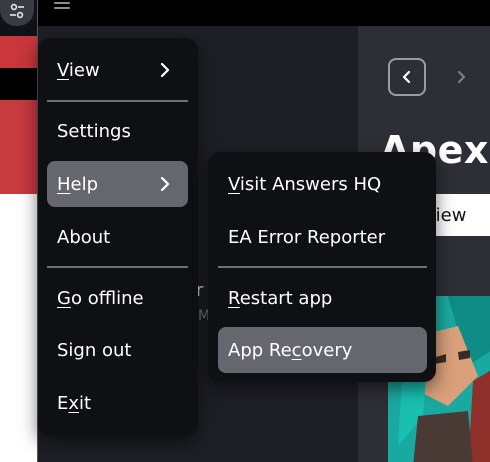 The width and height of the screenshot is (490, 462). Describe the element at coordinates (117, 184) in the screenshot. I see `menu-item-help: Help` at that location.